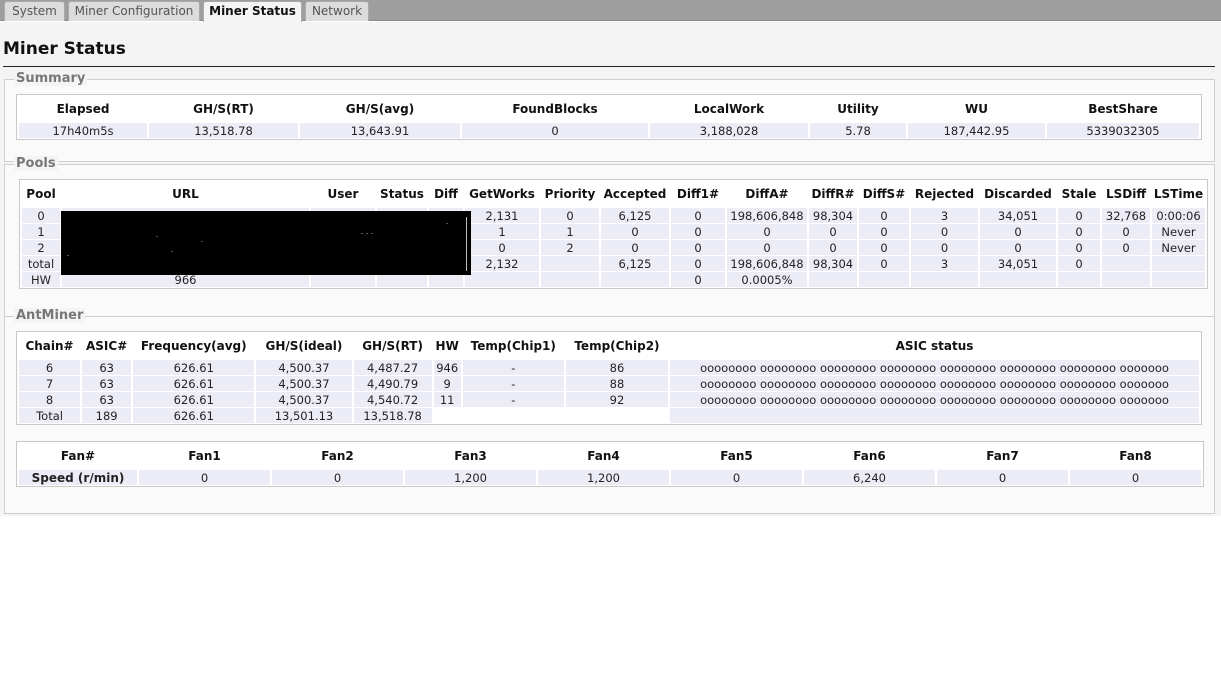 Image resolution: width=1221 pixels, height=692 pixels. Describe the element at coordinates (603, 477) in the screenshot. I see `fan-speed-cell: 1,200` at that location.